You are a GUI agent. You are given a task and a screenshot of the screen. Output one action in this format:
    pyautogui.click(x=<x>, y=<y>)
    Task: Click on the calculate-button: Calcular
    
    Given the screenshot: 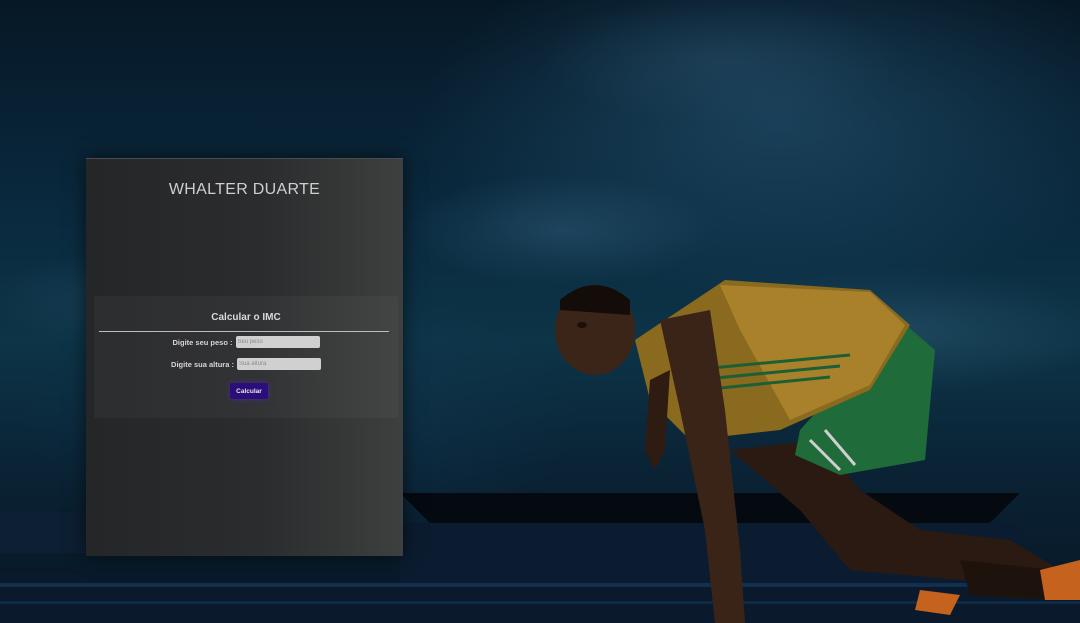 What is the action you would take?
    pyautogui.click(x=249, y=391)
    